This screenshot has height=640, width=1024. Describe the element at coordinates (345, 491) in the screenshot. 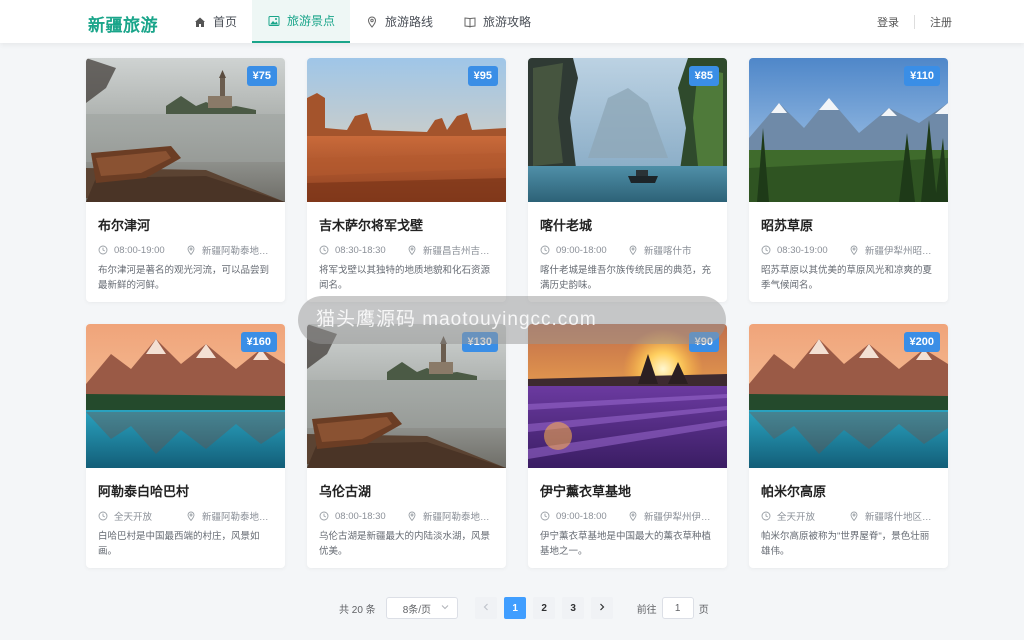

I see `attraction-title: 乌伦古湖` at that location.